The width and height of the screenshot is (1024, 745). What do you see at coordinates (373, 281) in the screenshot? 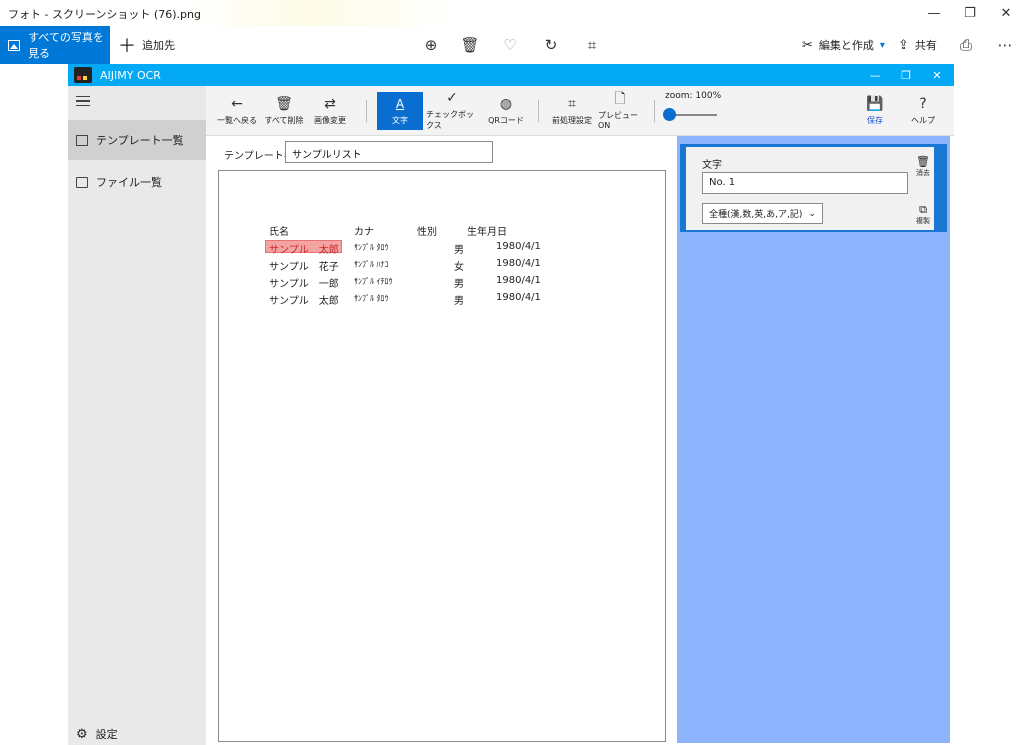
I see `cell-kana: ｻﾝﾌﾟﾙ ｲﾁﾛｳ` at bounding box center [373, 281].